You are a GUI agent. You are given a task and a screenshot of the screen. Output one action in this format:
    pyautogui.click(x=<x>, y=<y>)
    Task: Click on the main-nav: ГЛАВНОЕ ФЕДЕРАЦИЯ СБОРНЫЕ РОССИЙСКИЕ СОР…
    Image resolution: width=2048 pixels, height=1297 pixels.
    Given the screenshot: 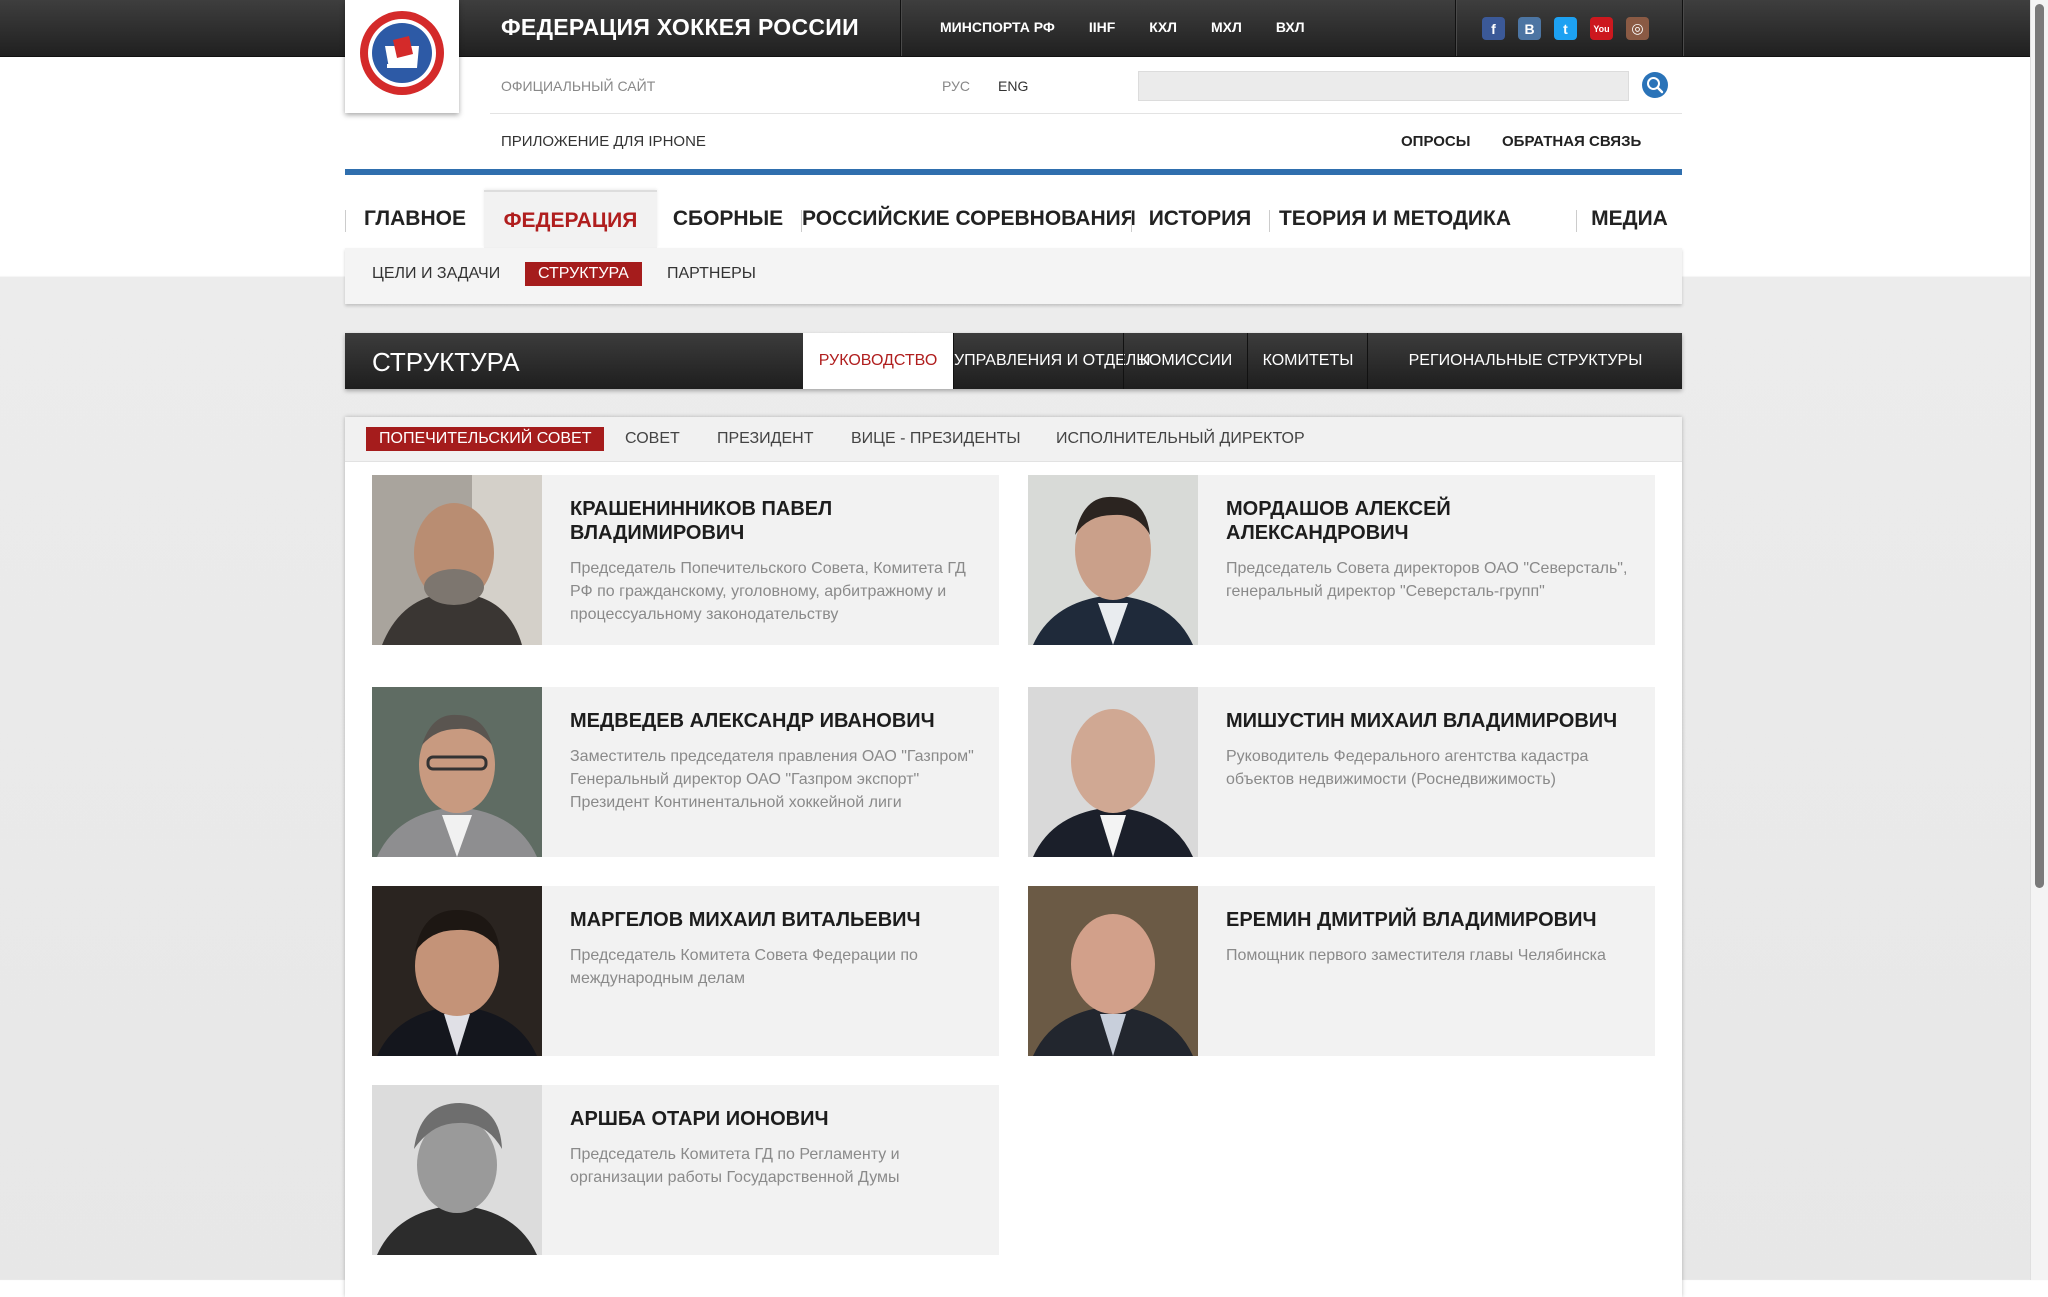 What is the action you would take?
    pyautogui.click(x=1013, y=219)
    